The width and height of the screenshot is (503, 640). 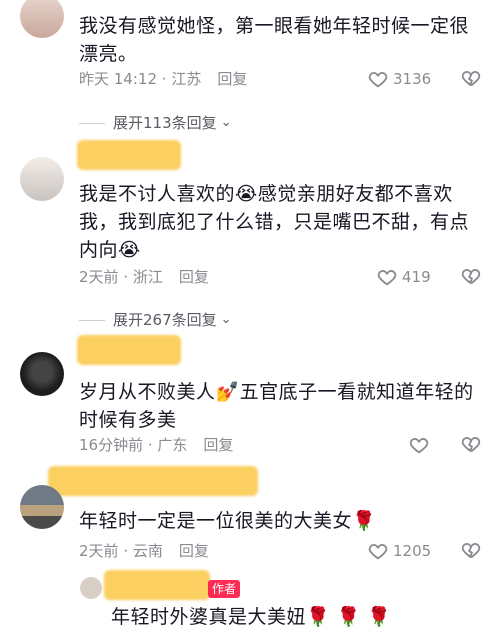 I want to click on expand-replies-button: 展开267条回复 ⌄, so click(x=155, y=320).